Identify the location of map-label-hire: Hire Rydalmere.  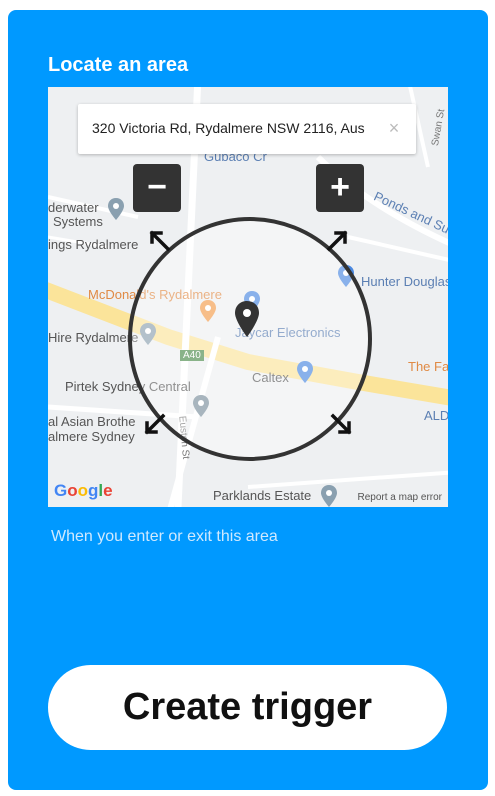
(93, 337).